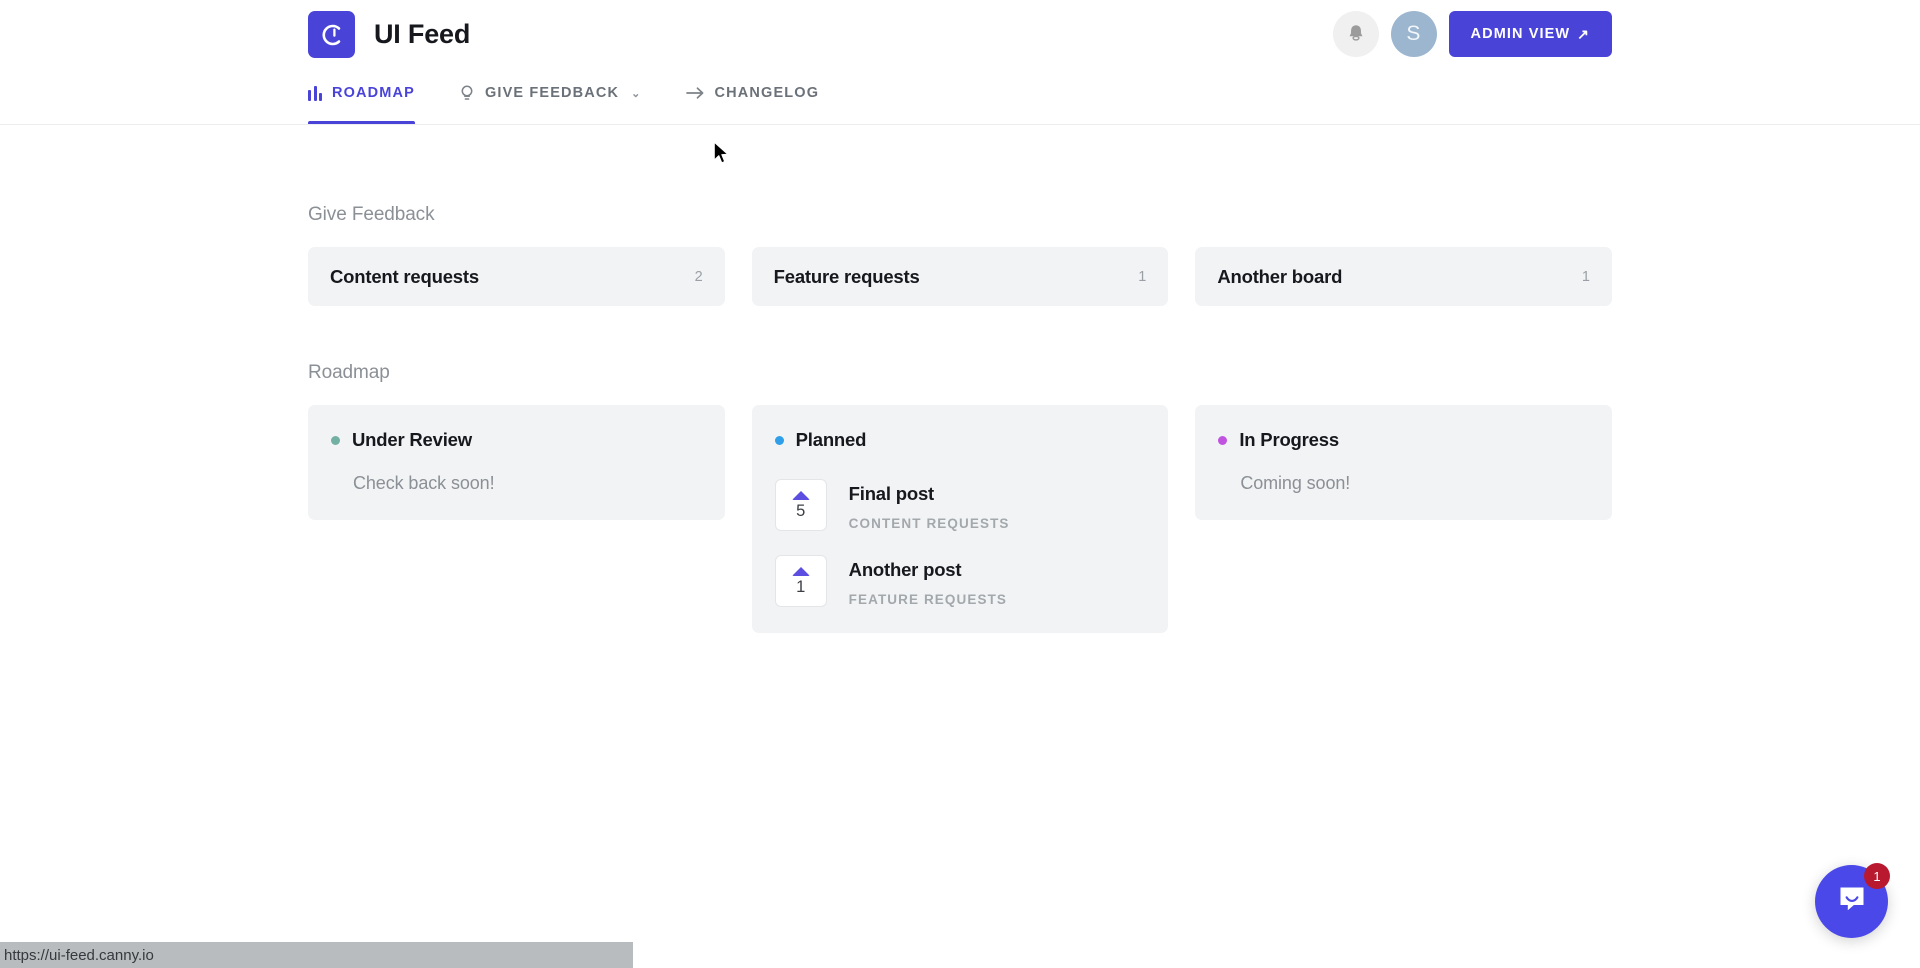 The height and width of the screenshot is (968, 1920). I want to click on upvote-count: 1, so click(801, 586).